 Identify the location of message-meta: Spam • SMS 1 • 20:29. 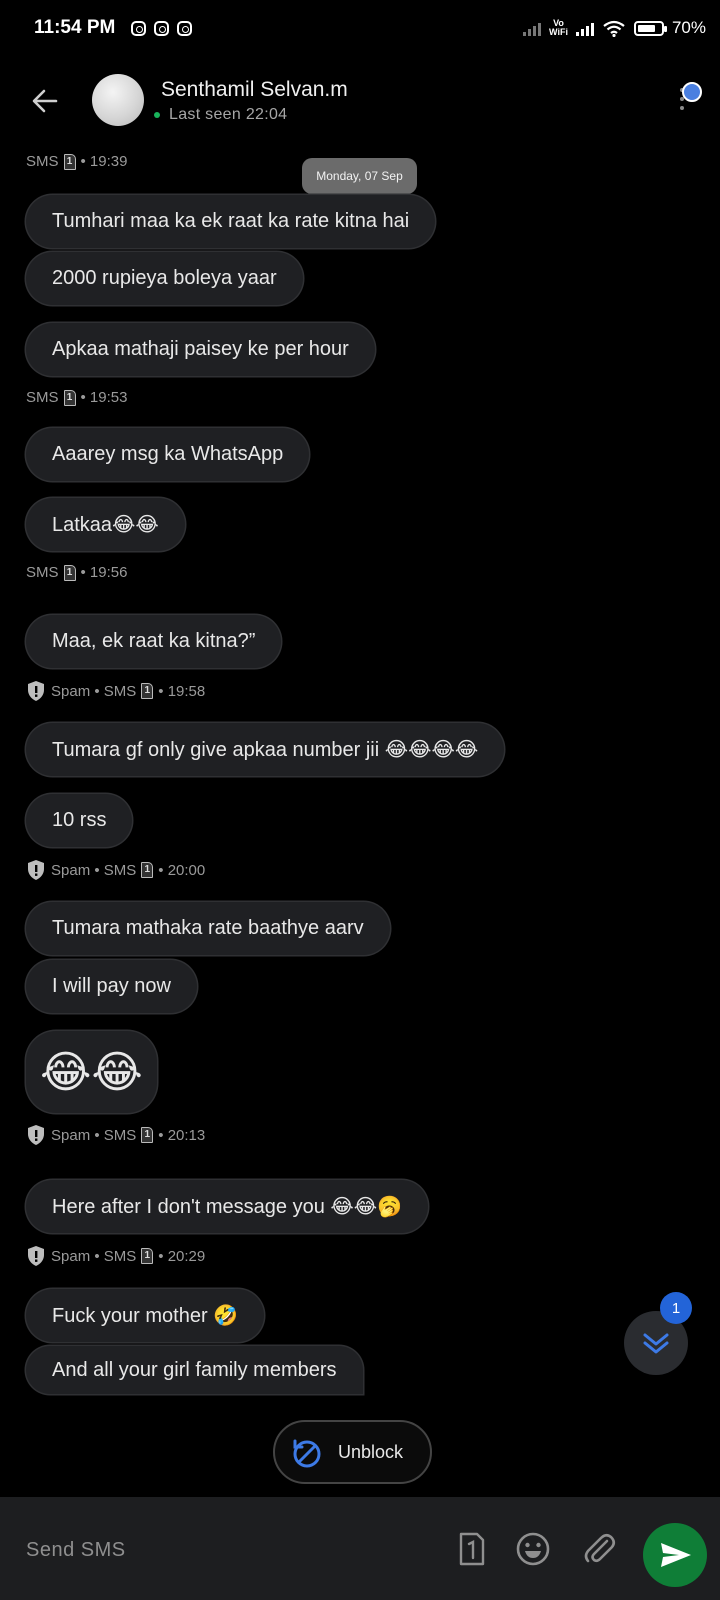
(115, 1256).